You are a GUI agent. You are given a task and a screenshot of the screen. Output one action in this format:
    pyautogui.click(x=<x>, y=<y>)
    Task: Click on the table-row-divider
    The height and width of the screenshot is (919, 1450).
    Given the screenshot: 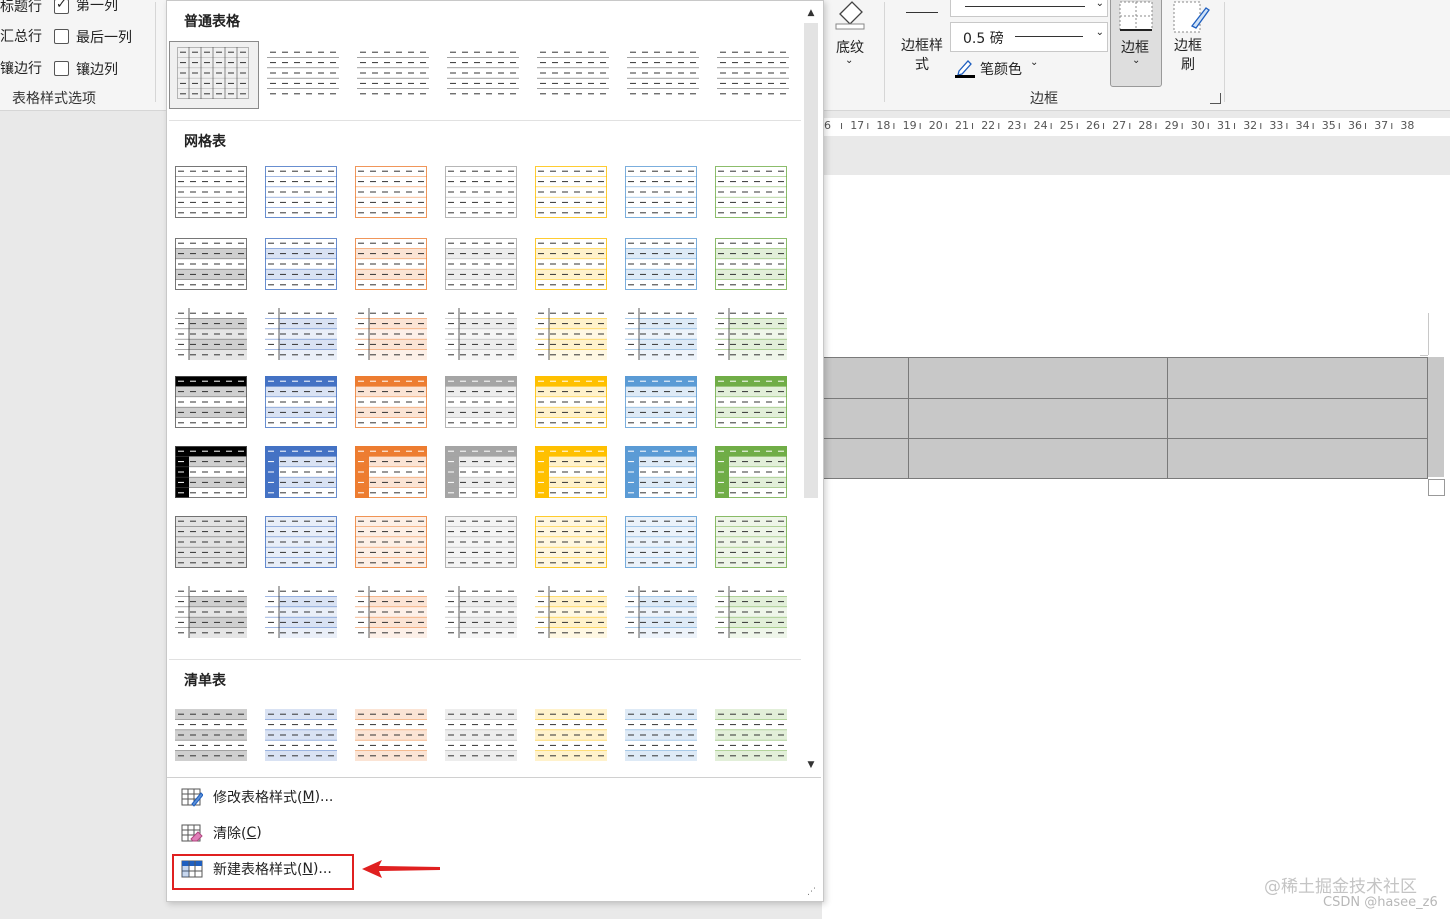 What is the action you would take?
    pyautogui.click(x=1125, y=438)
    